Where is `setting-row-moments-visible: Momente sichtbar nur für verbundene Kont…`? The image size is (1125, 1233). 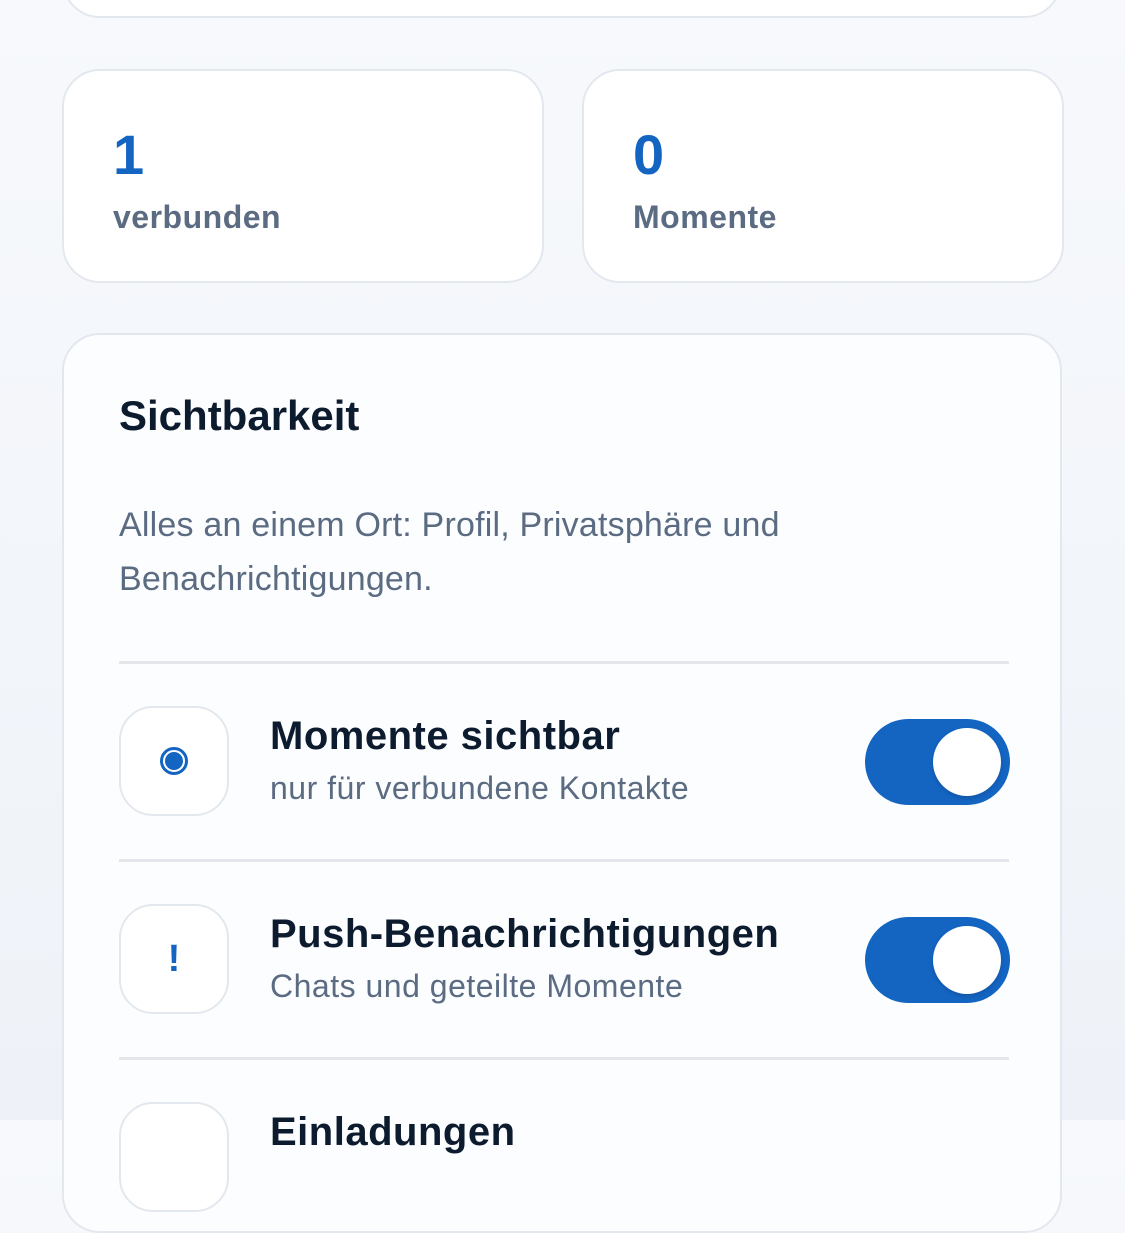 setting-row-moments-visible: Momente sichtbar nur für verbundene Kont… is located at coordinates (564, 763).